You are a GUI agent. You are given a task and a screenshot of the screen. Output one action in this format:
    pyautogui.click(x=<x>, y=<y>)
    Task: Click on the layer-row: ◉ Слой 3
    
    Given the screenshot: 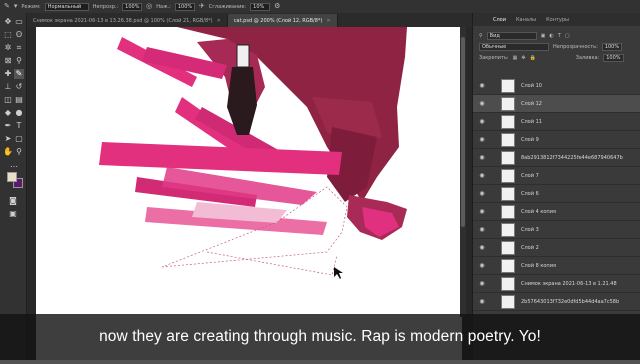 What is the action you would take?
    pyautogui.click(x=556, y=230)
    